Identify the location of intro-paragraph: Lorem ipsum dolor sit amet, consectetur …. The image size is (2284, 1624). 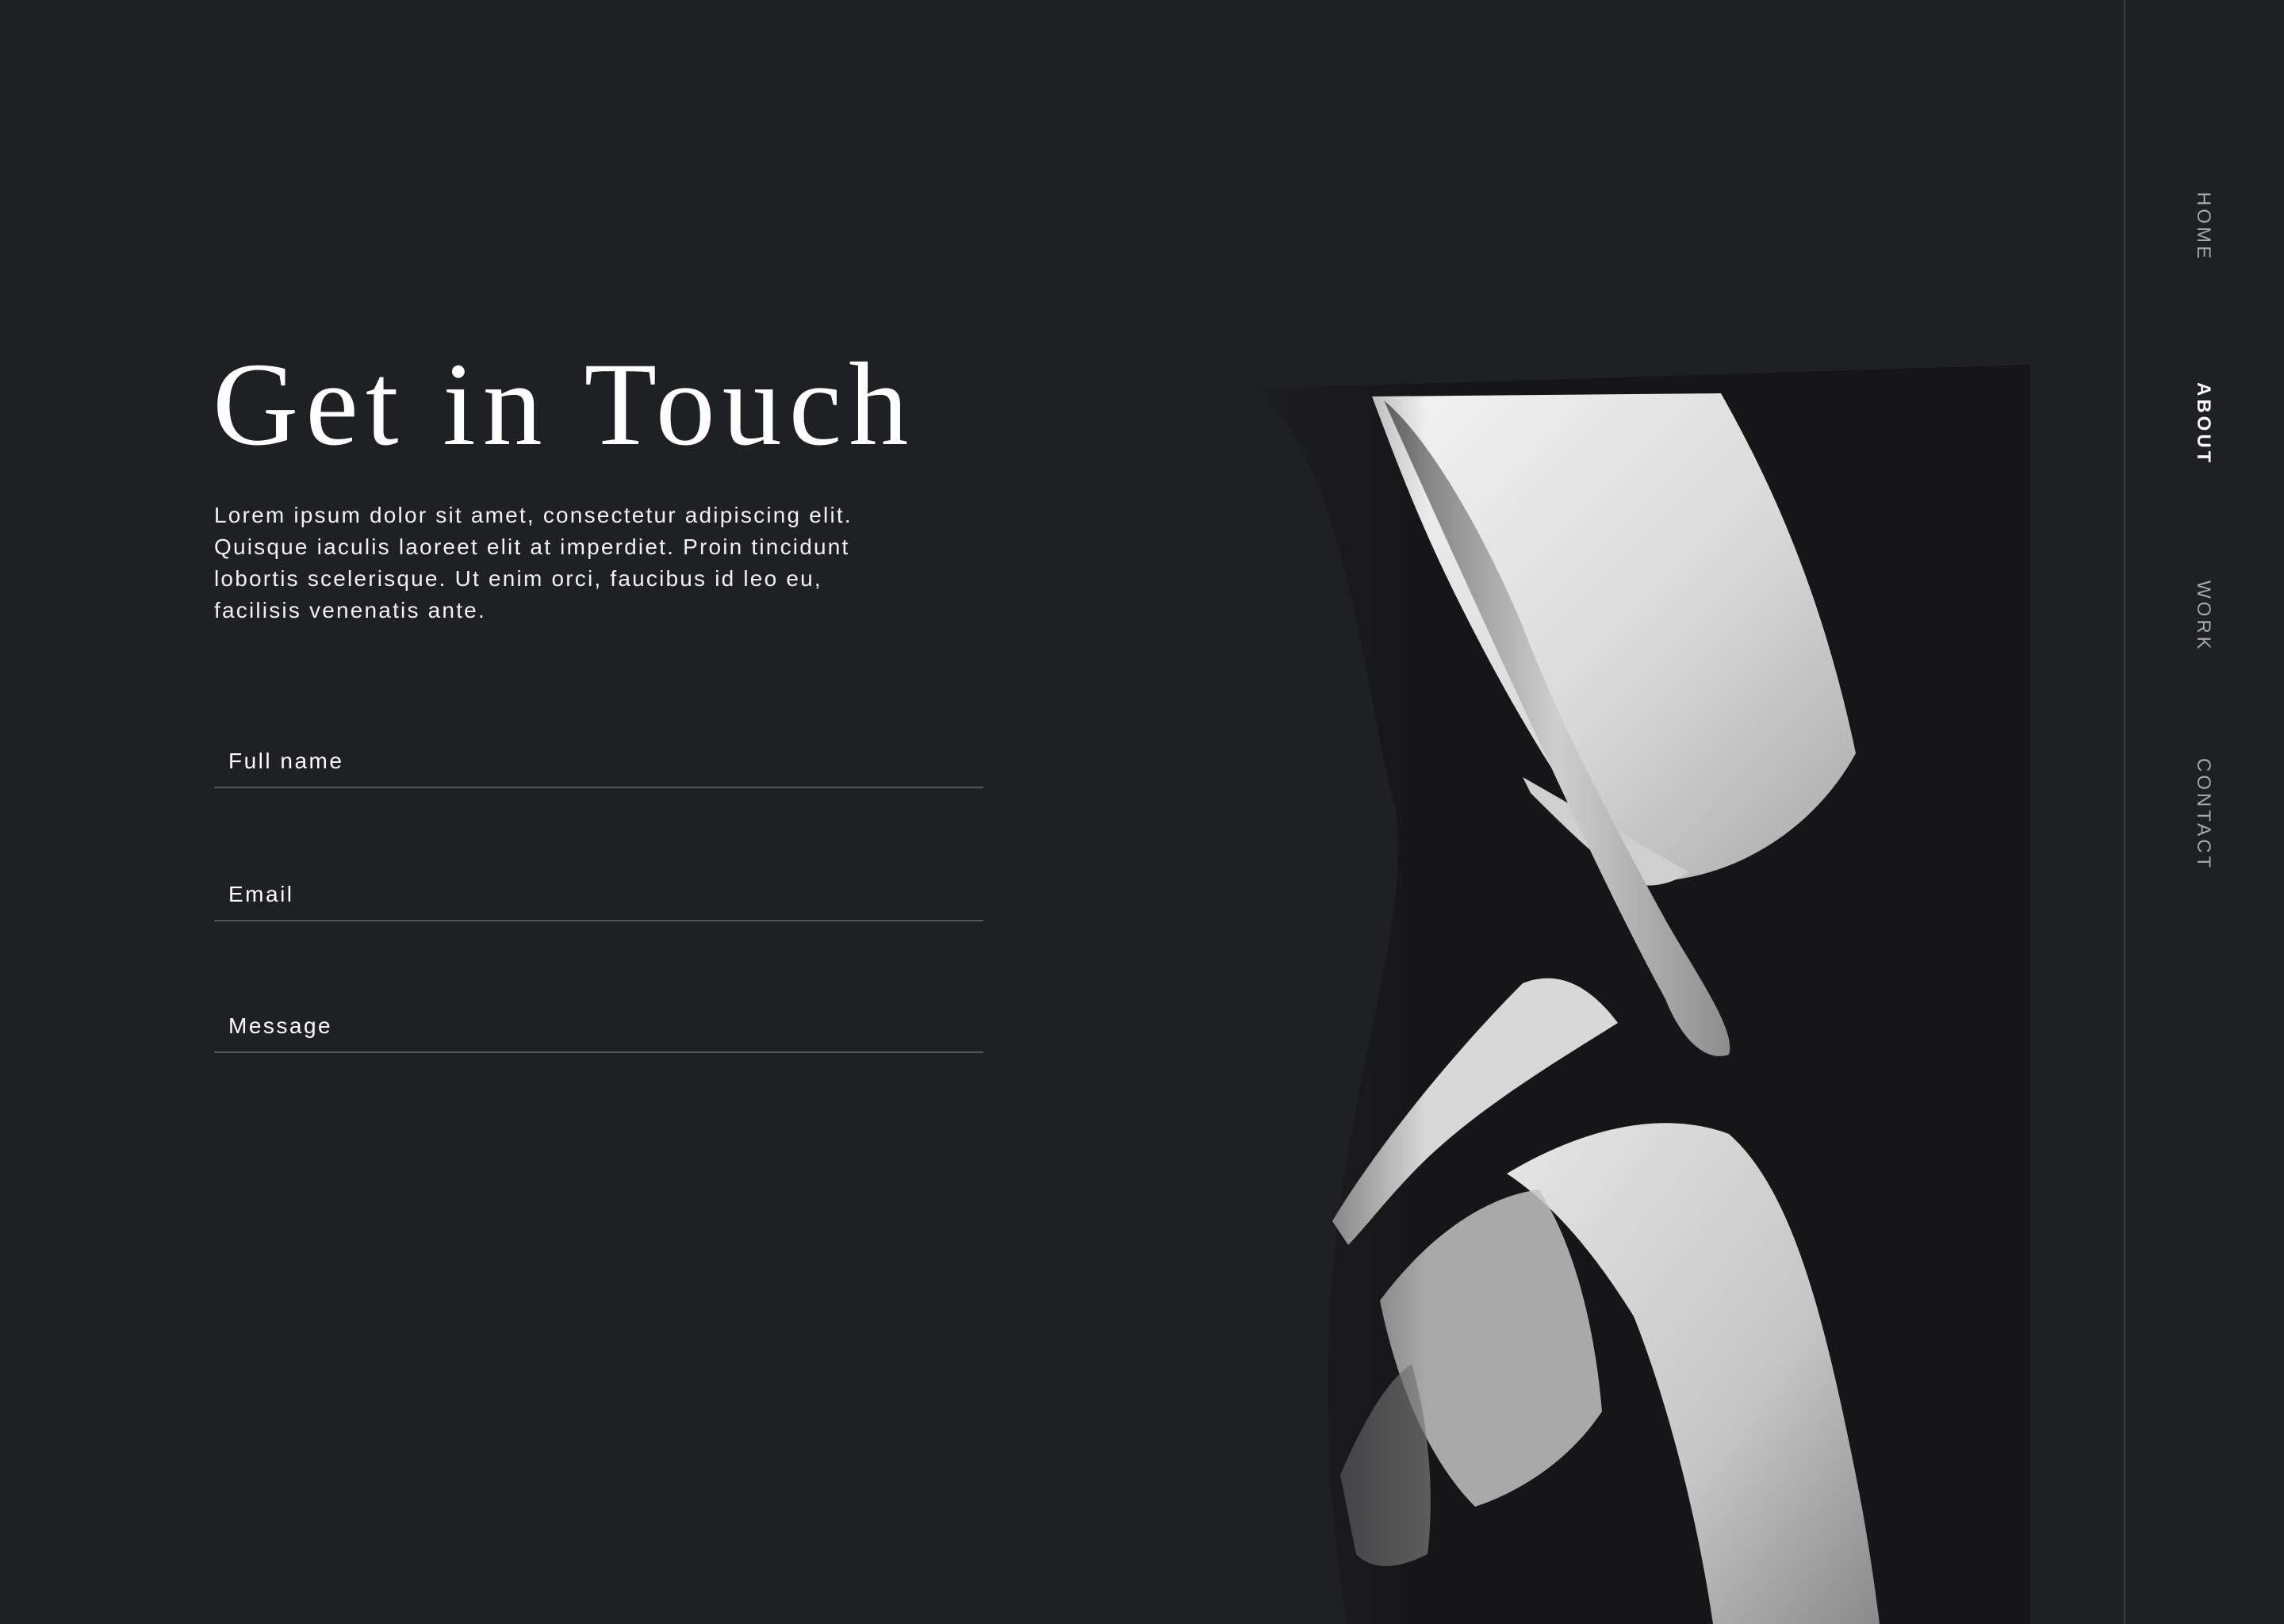
(533, 562).